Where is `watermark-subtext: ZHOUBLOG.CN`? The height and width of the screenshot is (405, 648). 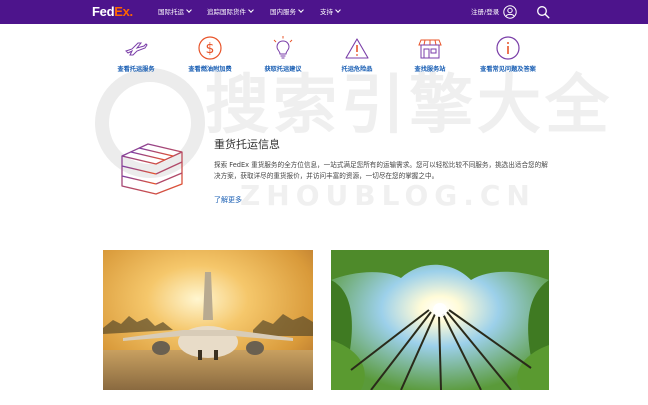 watermark-subtext: ZHOUBLOG.CN is located at coordinates (388, 195).